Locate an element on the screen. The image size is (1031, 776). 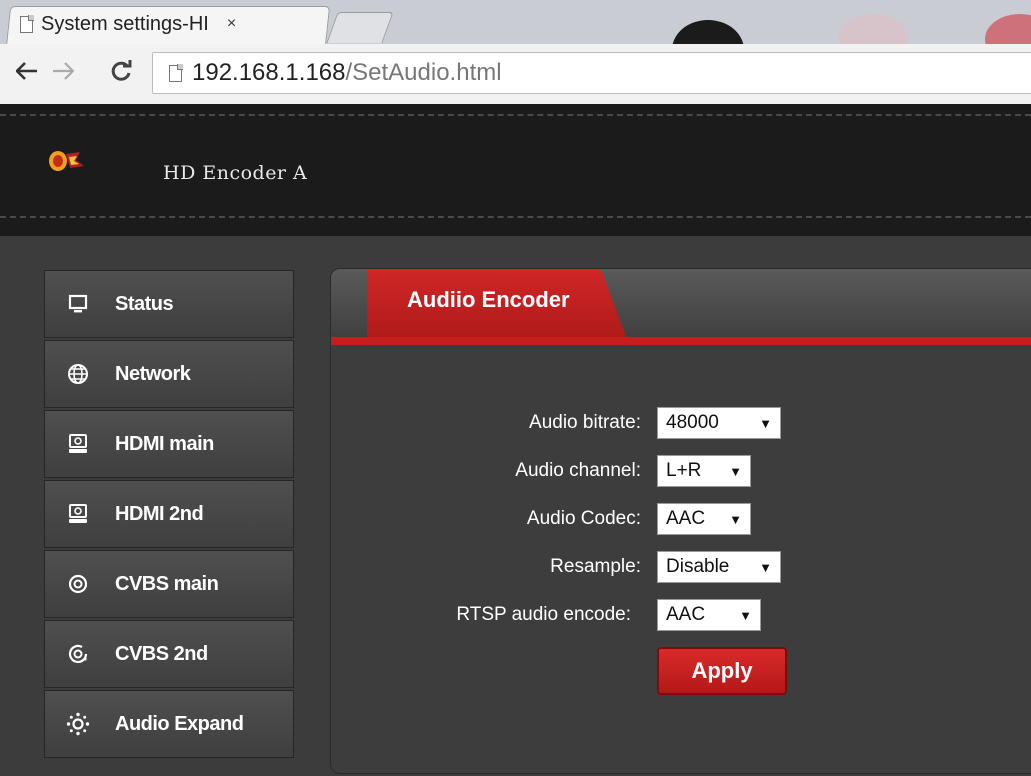
field-label: Audio channel: is located at coordinates (578, 470).